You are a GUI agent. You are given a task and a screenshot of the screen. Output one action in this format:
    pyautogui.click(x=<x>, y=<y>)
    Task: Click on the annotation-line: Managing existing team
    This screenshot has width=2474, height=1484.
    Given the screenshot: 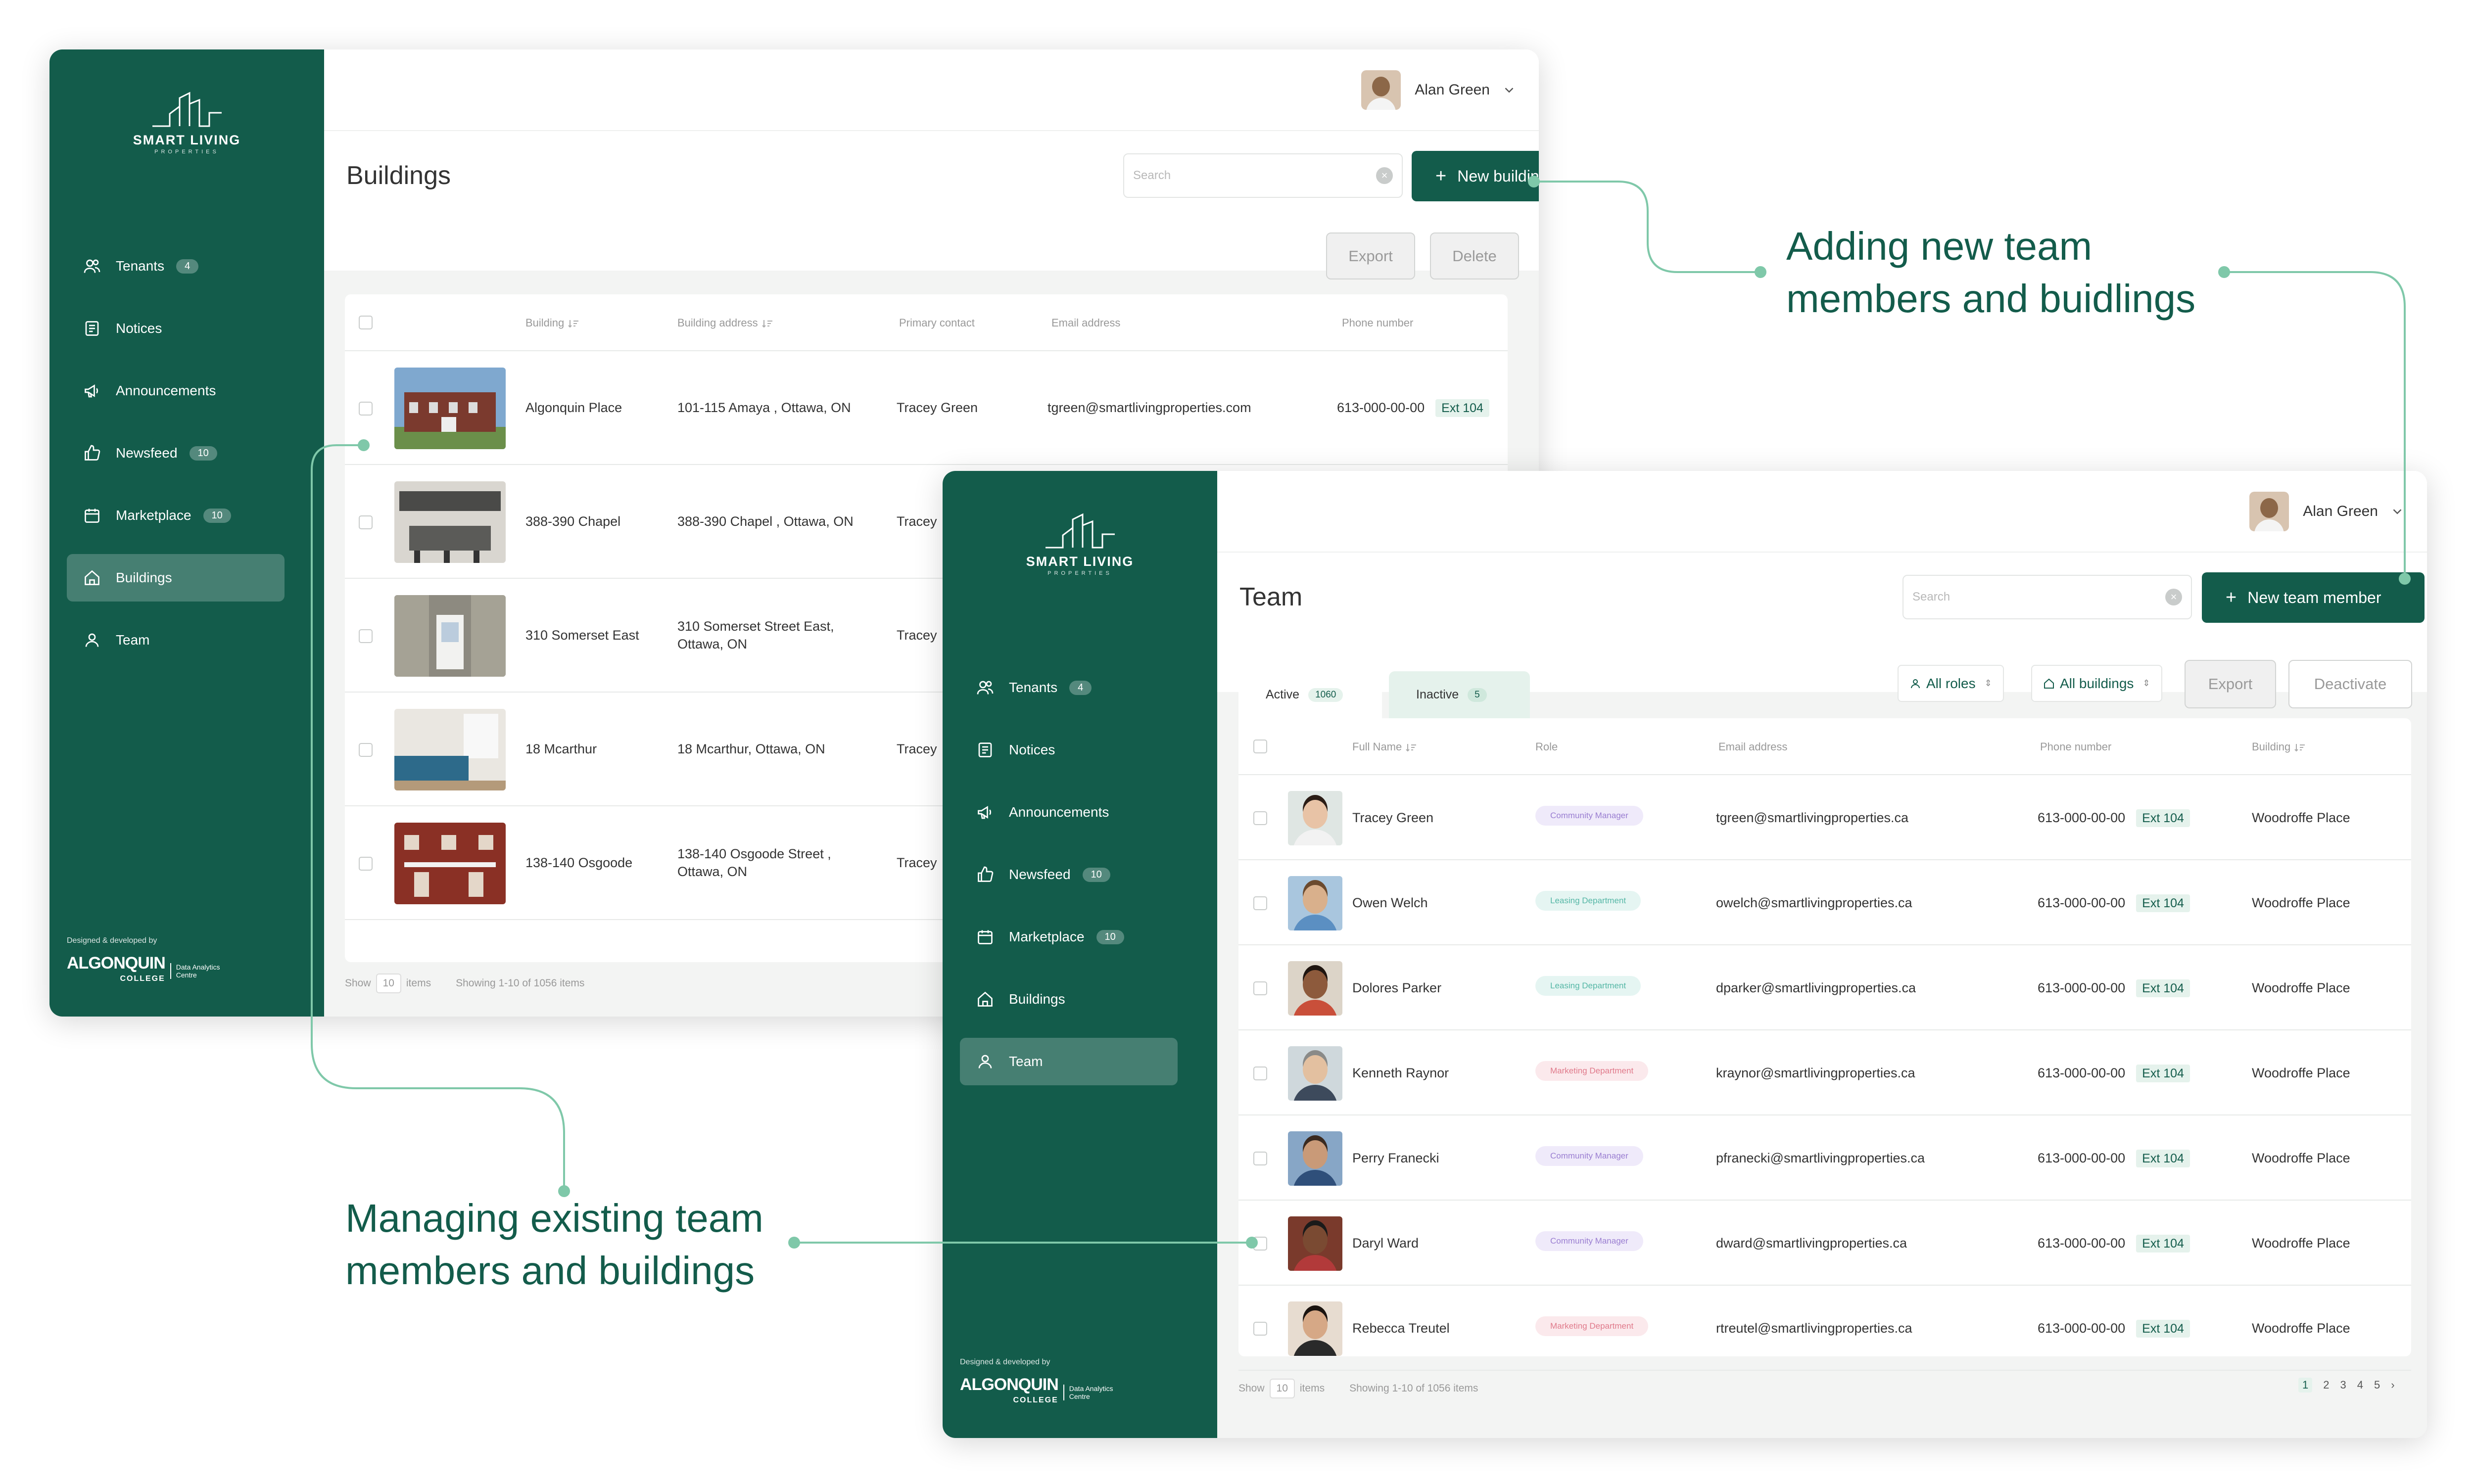 What is the action you would take?
    pyautogui.click(x=554, y=1218)
    